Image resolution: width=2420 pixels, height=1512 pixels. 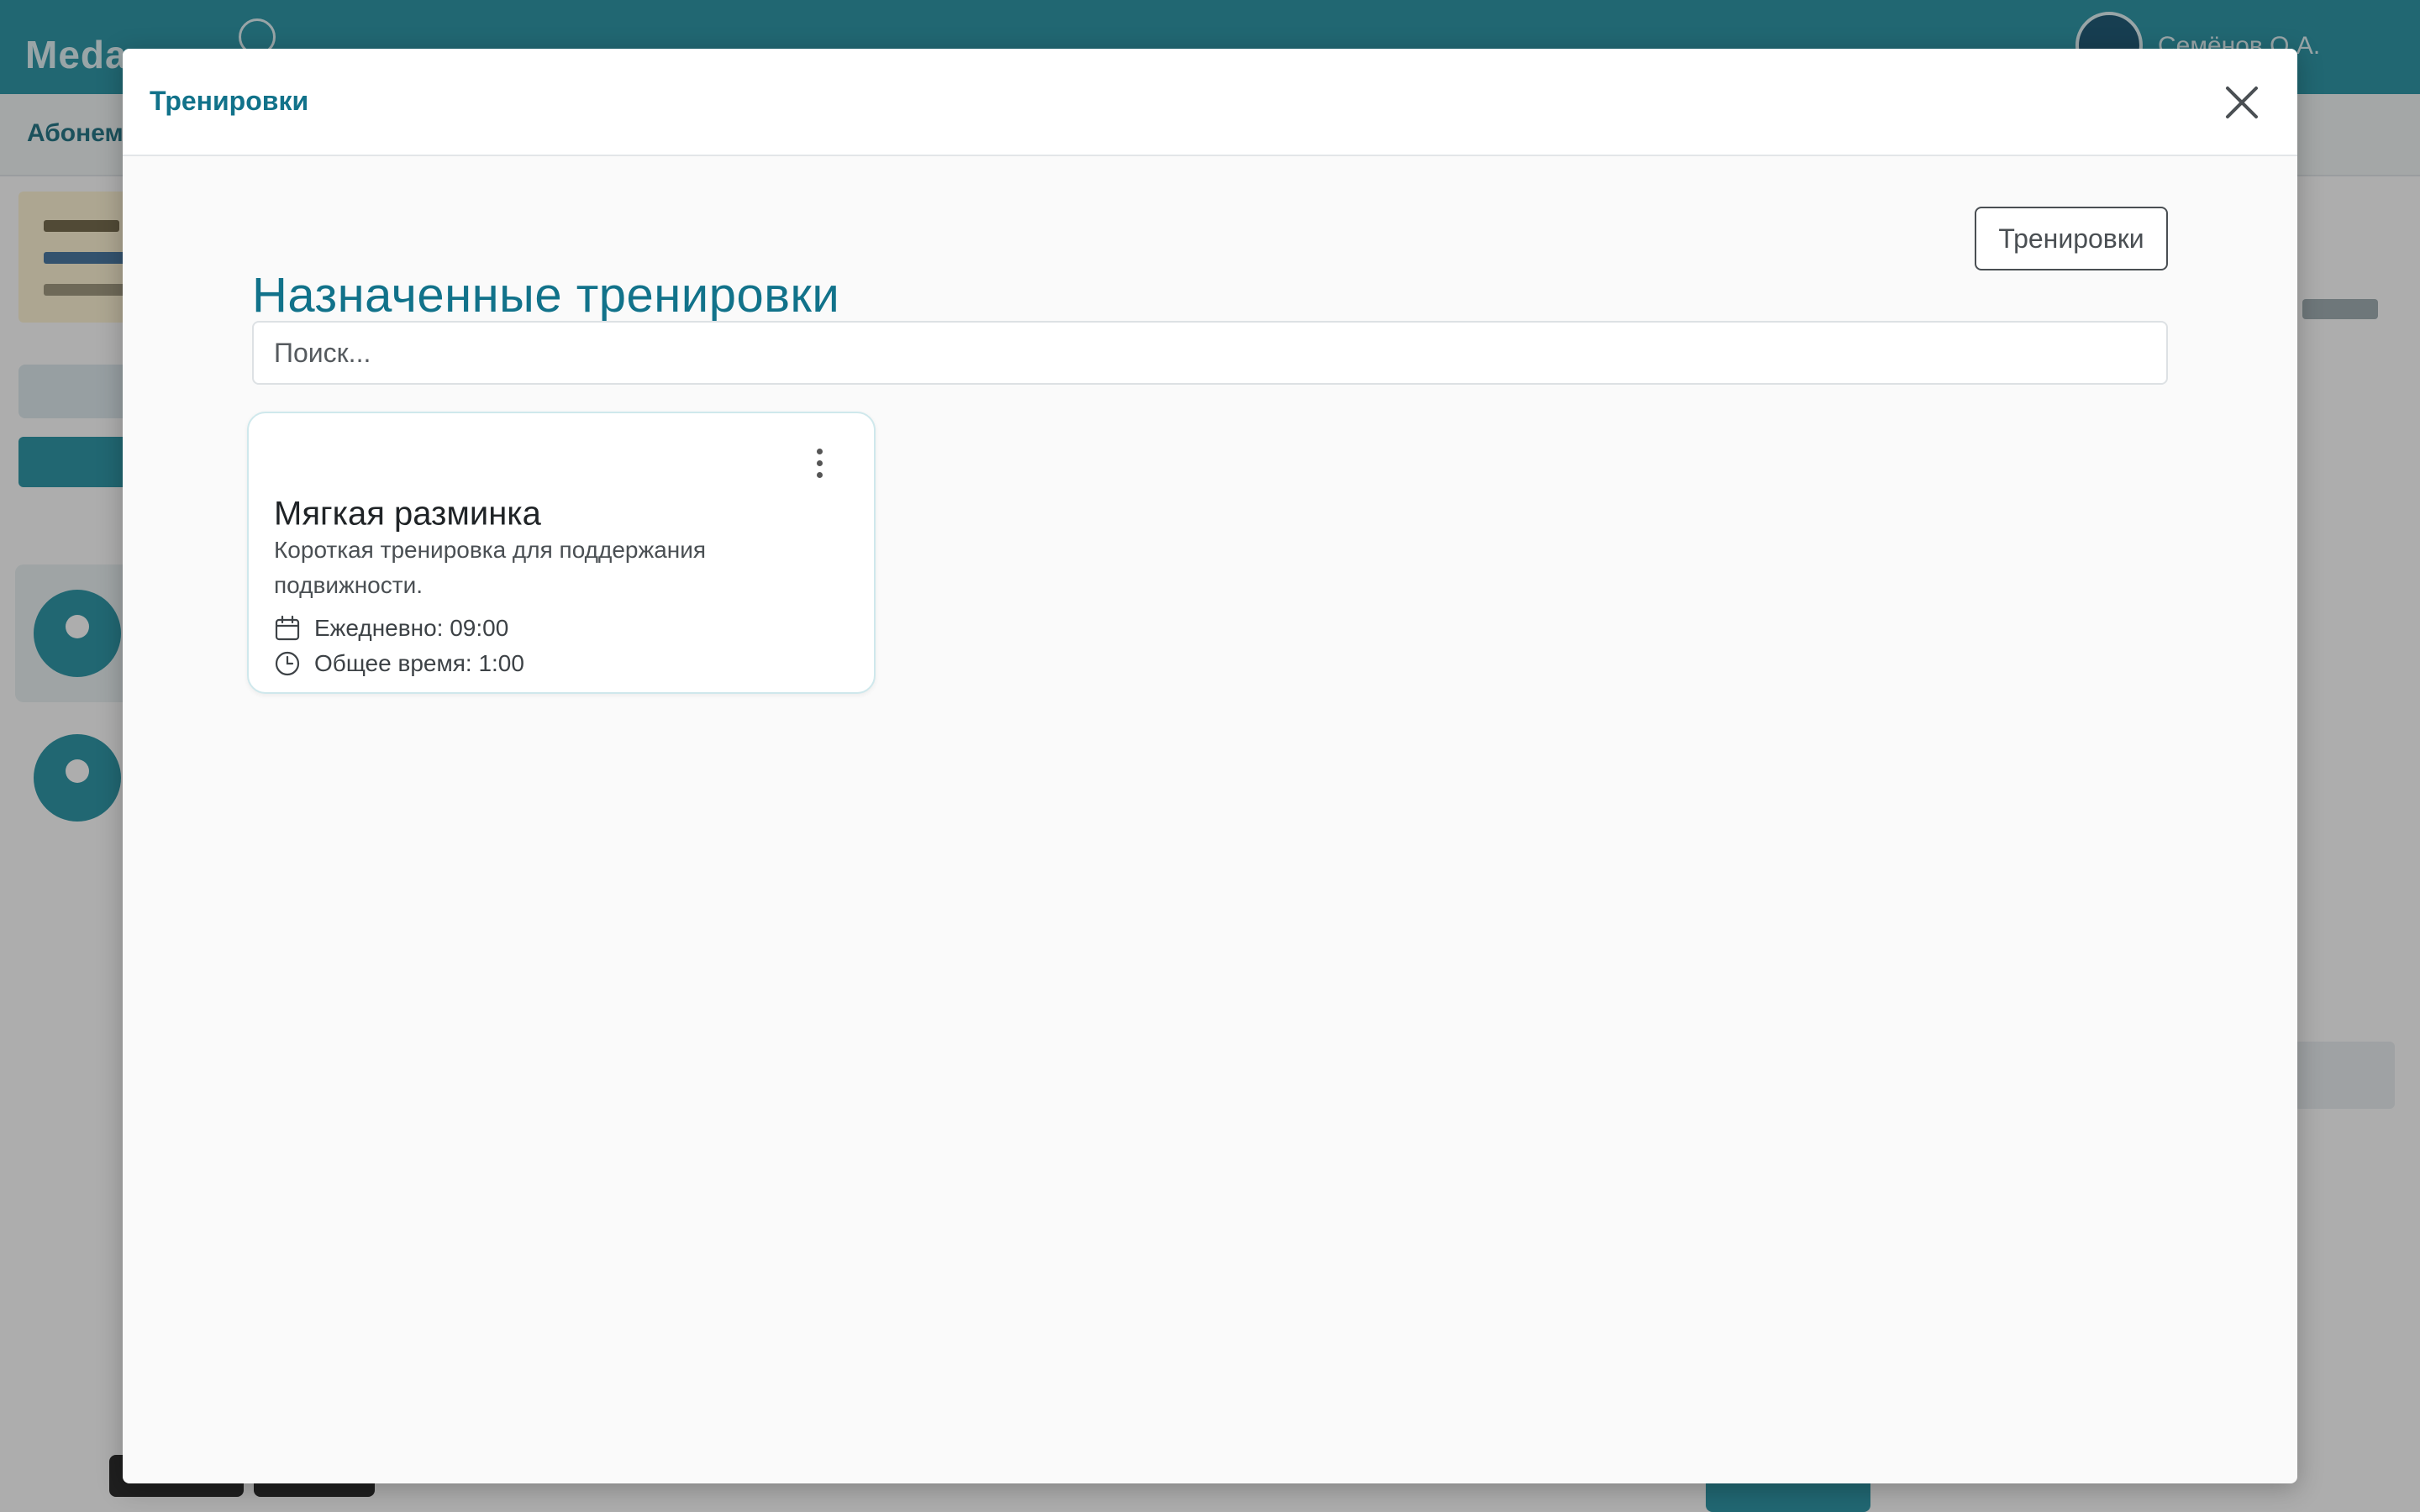 I want to click on close-icon, so click(x=2242, y=102).